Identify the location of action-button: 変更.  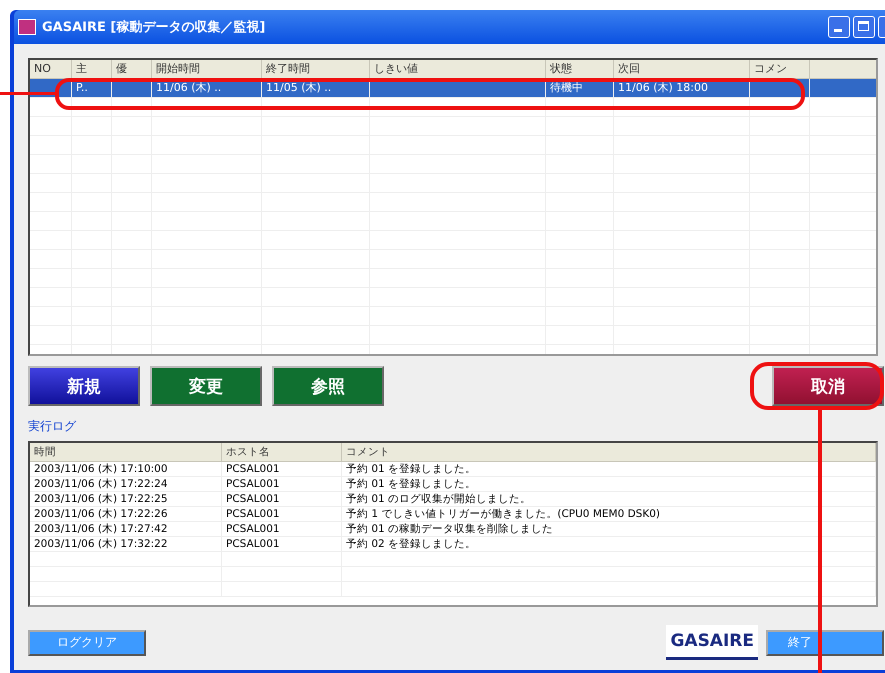
(206, 386).